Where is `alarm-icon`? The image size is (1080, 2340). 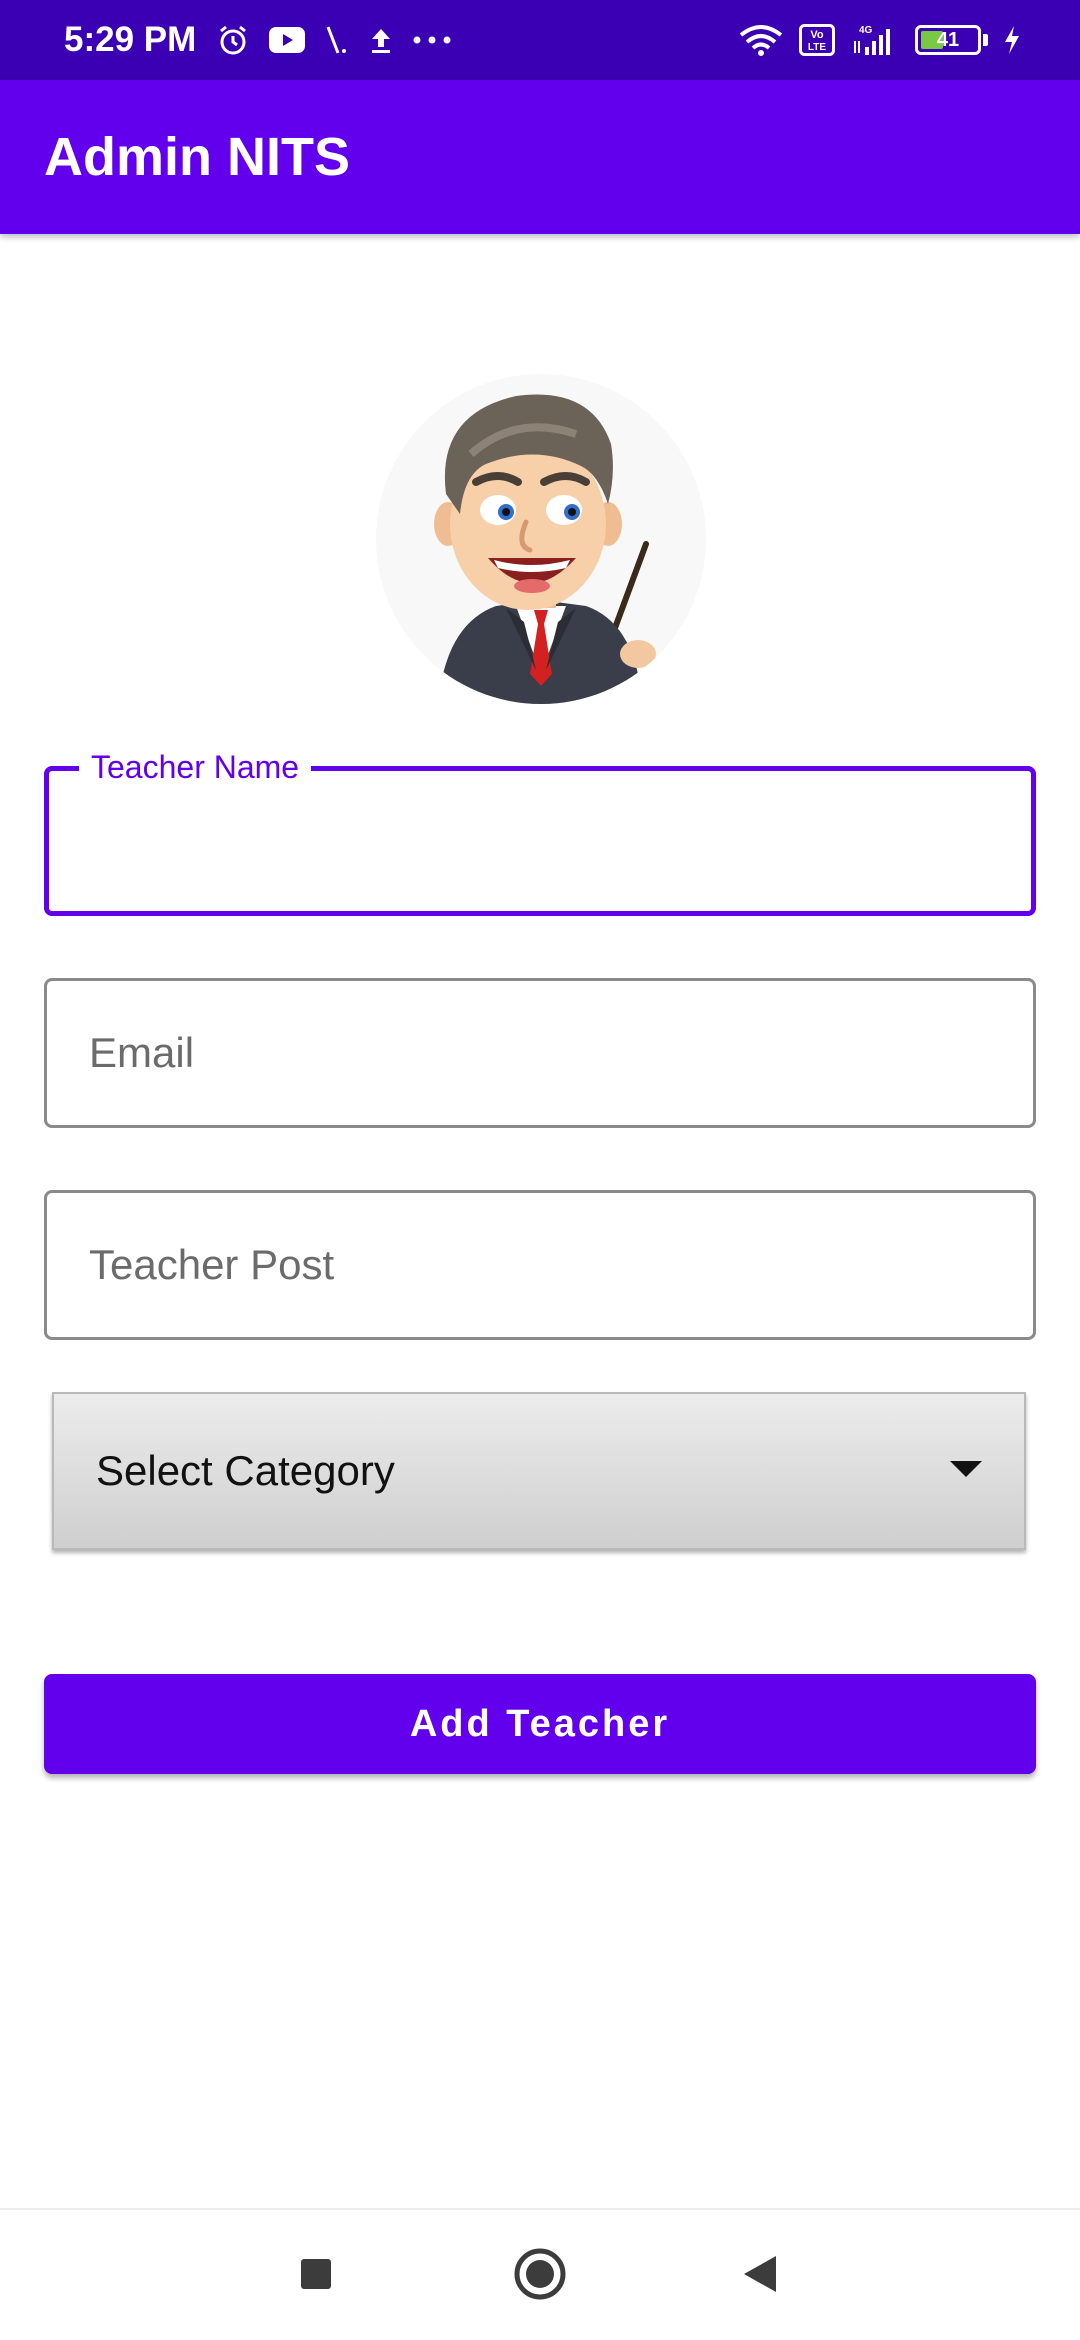
alarm-icon is located at coordinates (233, 40).